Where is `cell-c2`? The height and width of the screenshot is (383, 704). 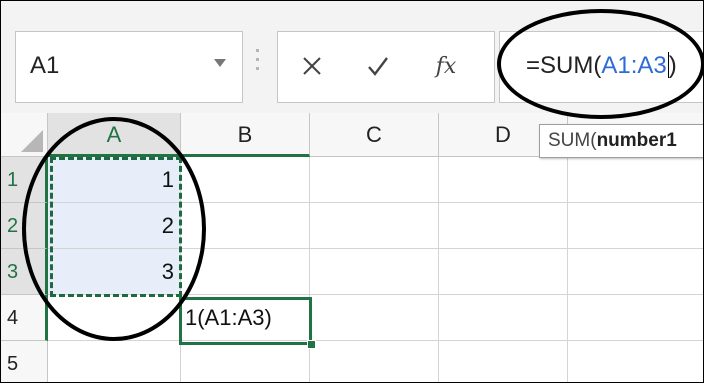 cell-c2 is located at coordinates (374, 226).